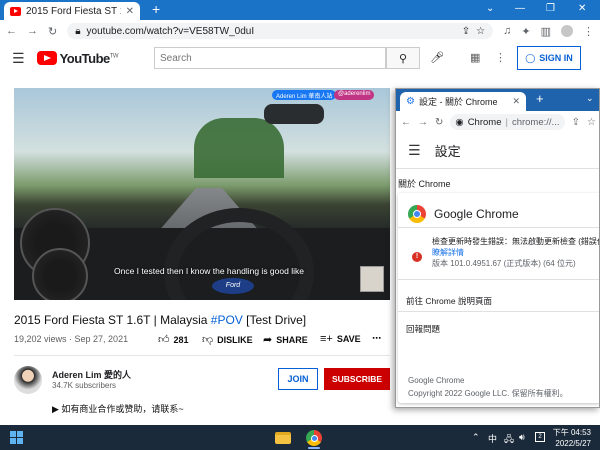 This screenshot has height=450, width=600. What do you see at coordinates (458, 102) in the screenshot?
I see `settings-tab-title: 設定 - 關於 Chrome` at bounding box center [458, 102].